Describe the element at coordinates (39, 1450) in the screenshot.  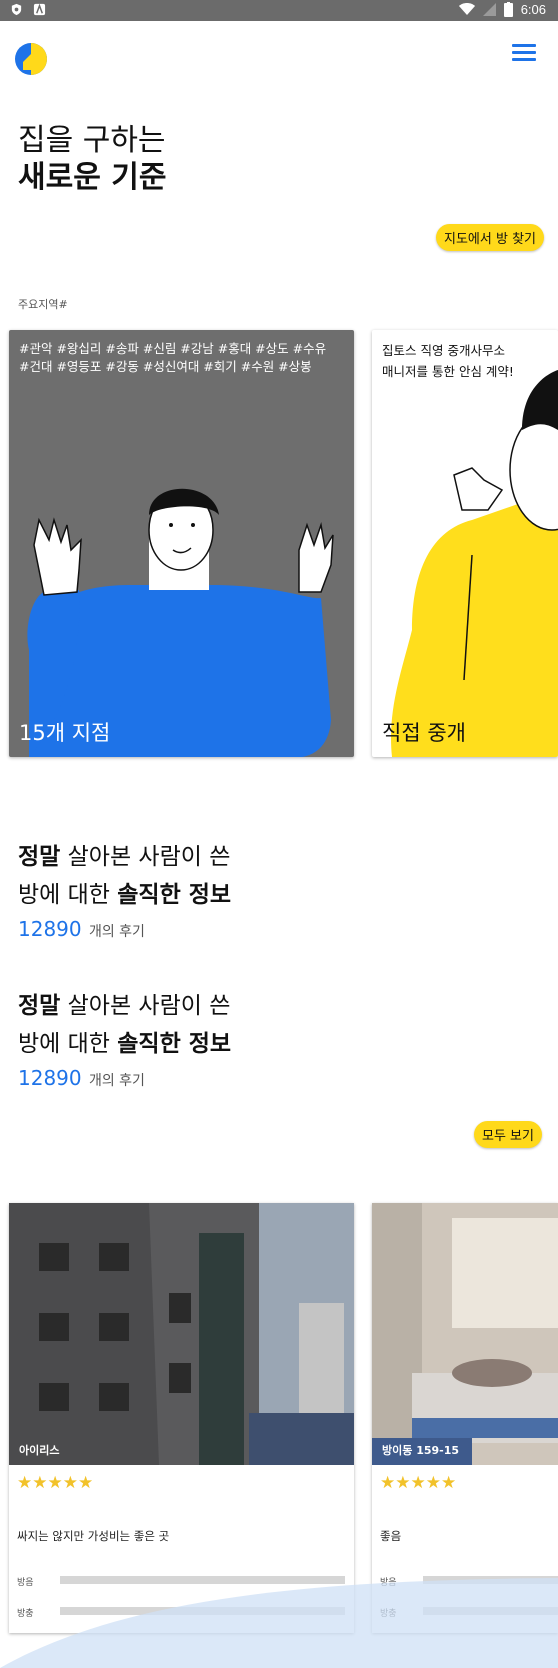
I see `review-place-name: 아이리스` at that location.